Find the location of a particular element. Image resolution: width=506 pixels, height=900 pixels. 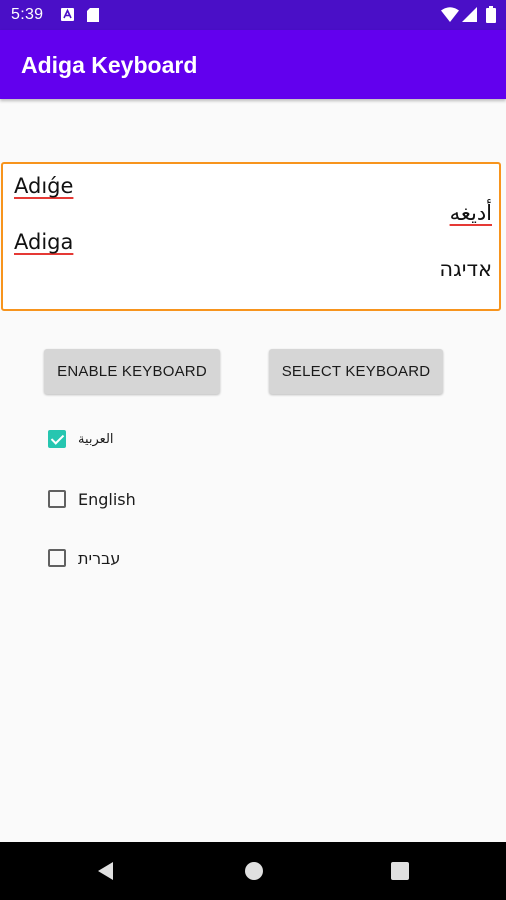

hebrew-checkbox is located at coordinates (57, 558).